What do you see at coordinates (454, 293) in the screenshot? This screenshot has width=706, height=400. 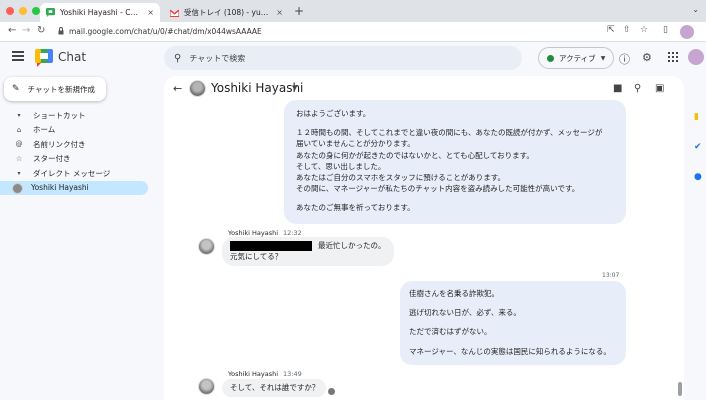 I see `message-line: 佳樹さんを名乗る詐欺犯。` at bounding box center [454, 293].